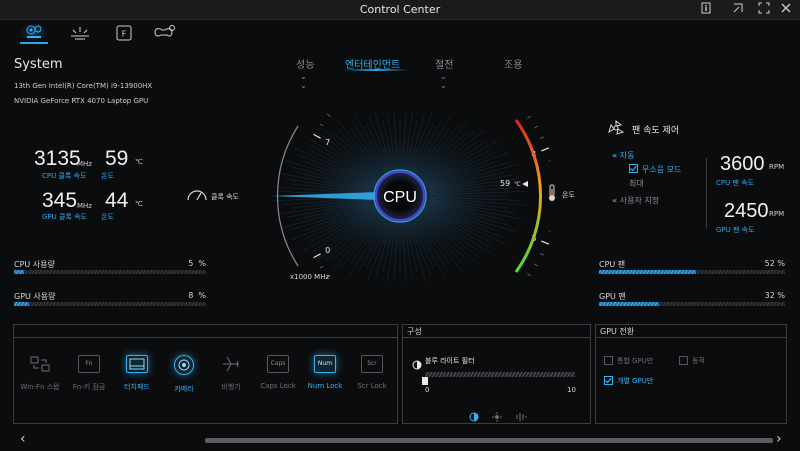 The image size is (800, 451). Describe the element at coordinates (769, 295) in the screenshot. I see `gpu-fan-number: 32` at that location.